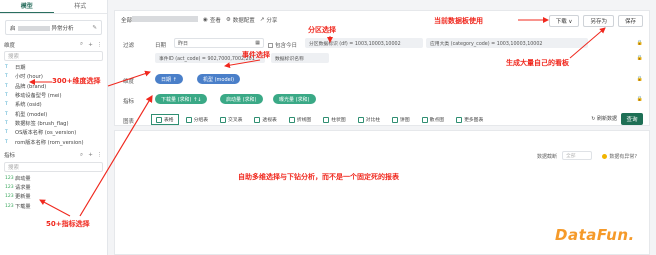 The width and height of the screenshot is (656, 255). What do you see at coordinates (369, 119) in the screenshot?
I see `chart-type-compare-bar: 对比柱` at bounding box center [369, 119].